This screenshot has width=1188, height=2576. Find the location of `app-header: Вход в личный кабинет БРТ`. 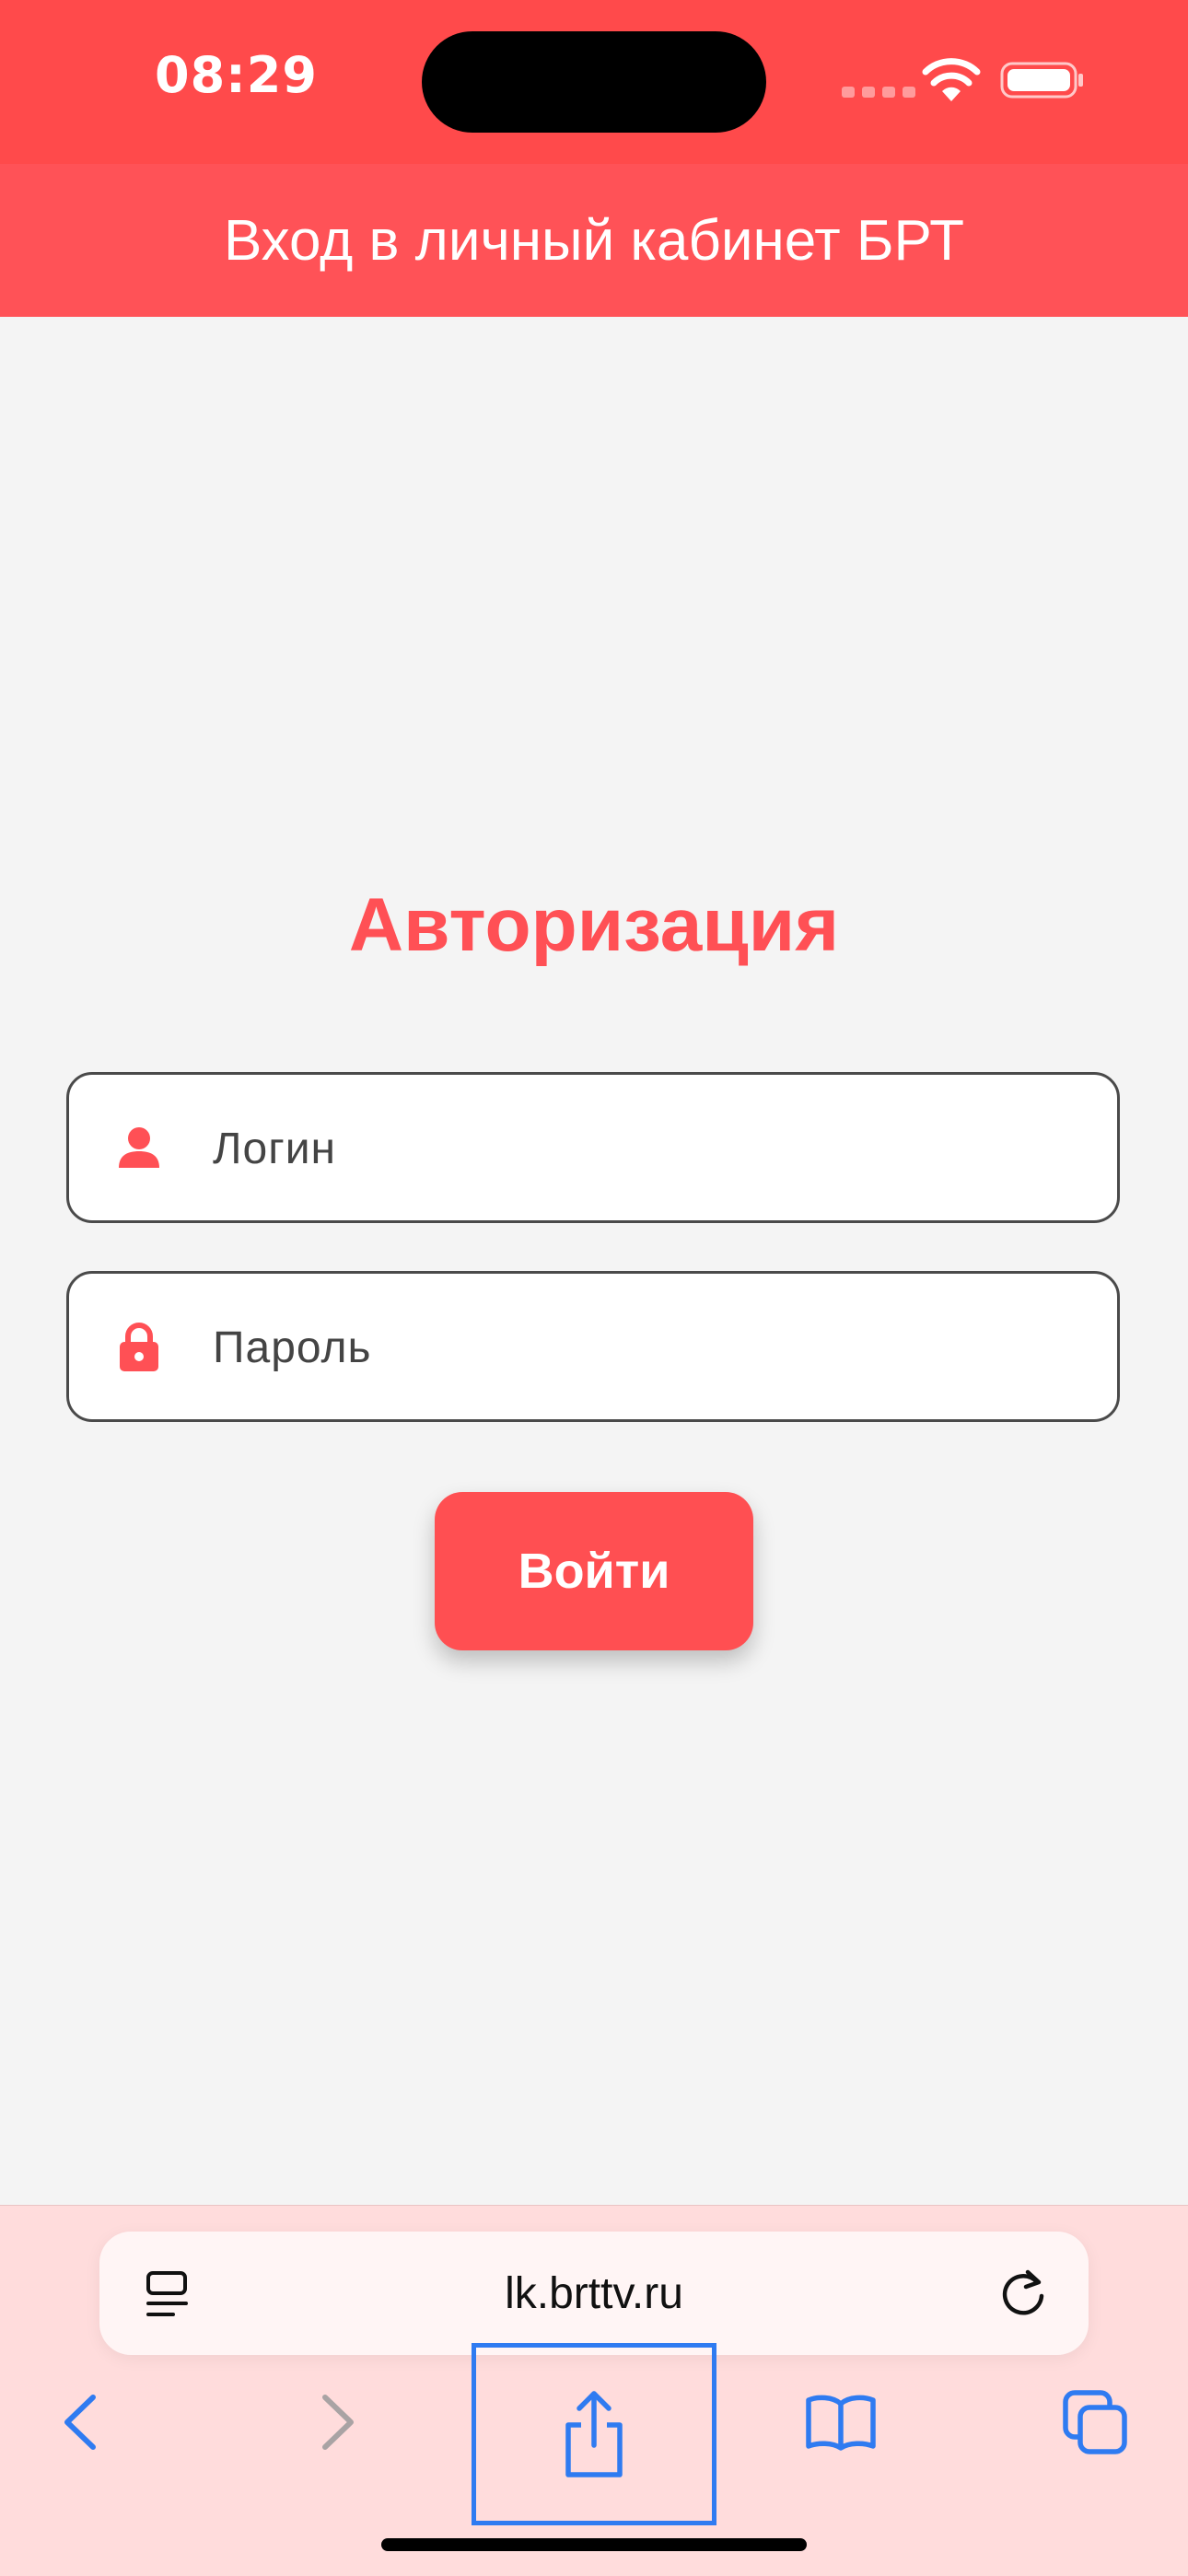

app-header: Вход в личный кабинет БРТ is located at coordinates (594, 241).